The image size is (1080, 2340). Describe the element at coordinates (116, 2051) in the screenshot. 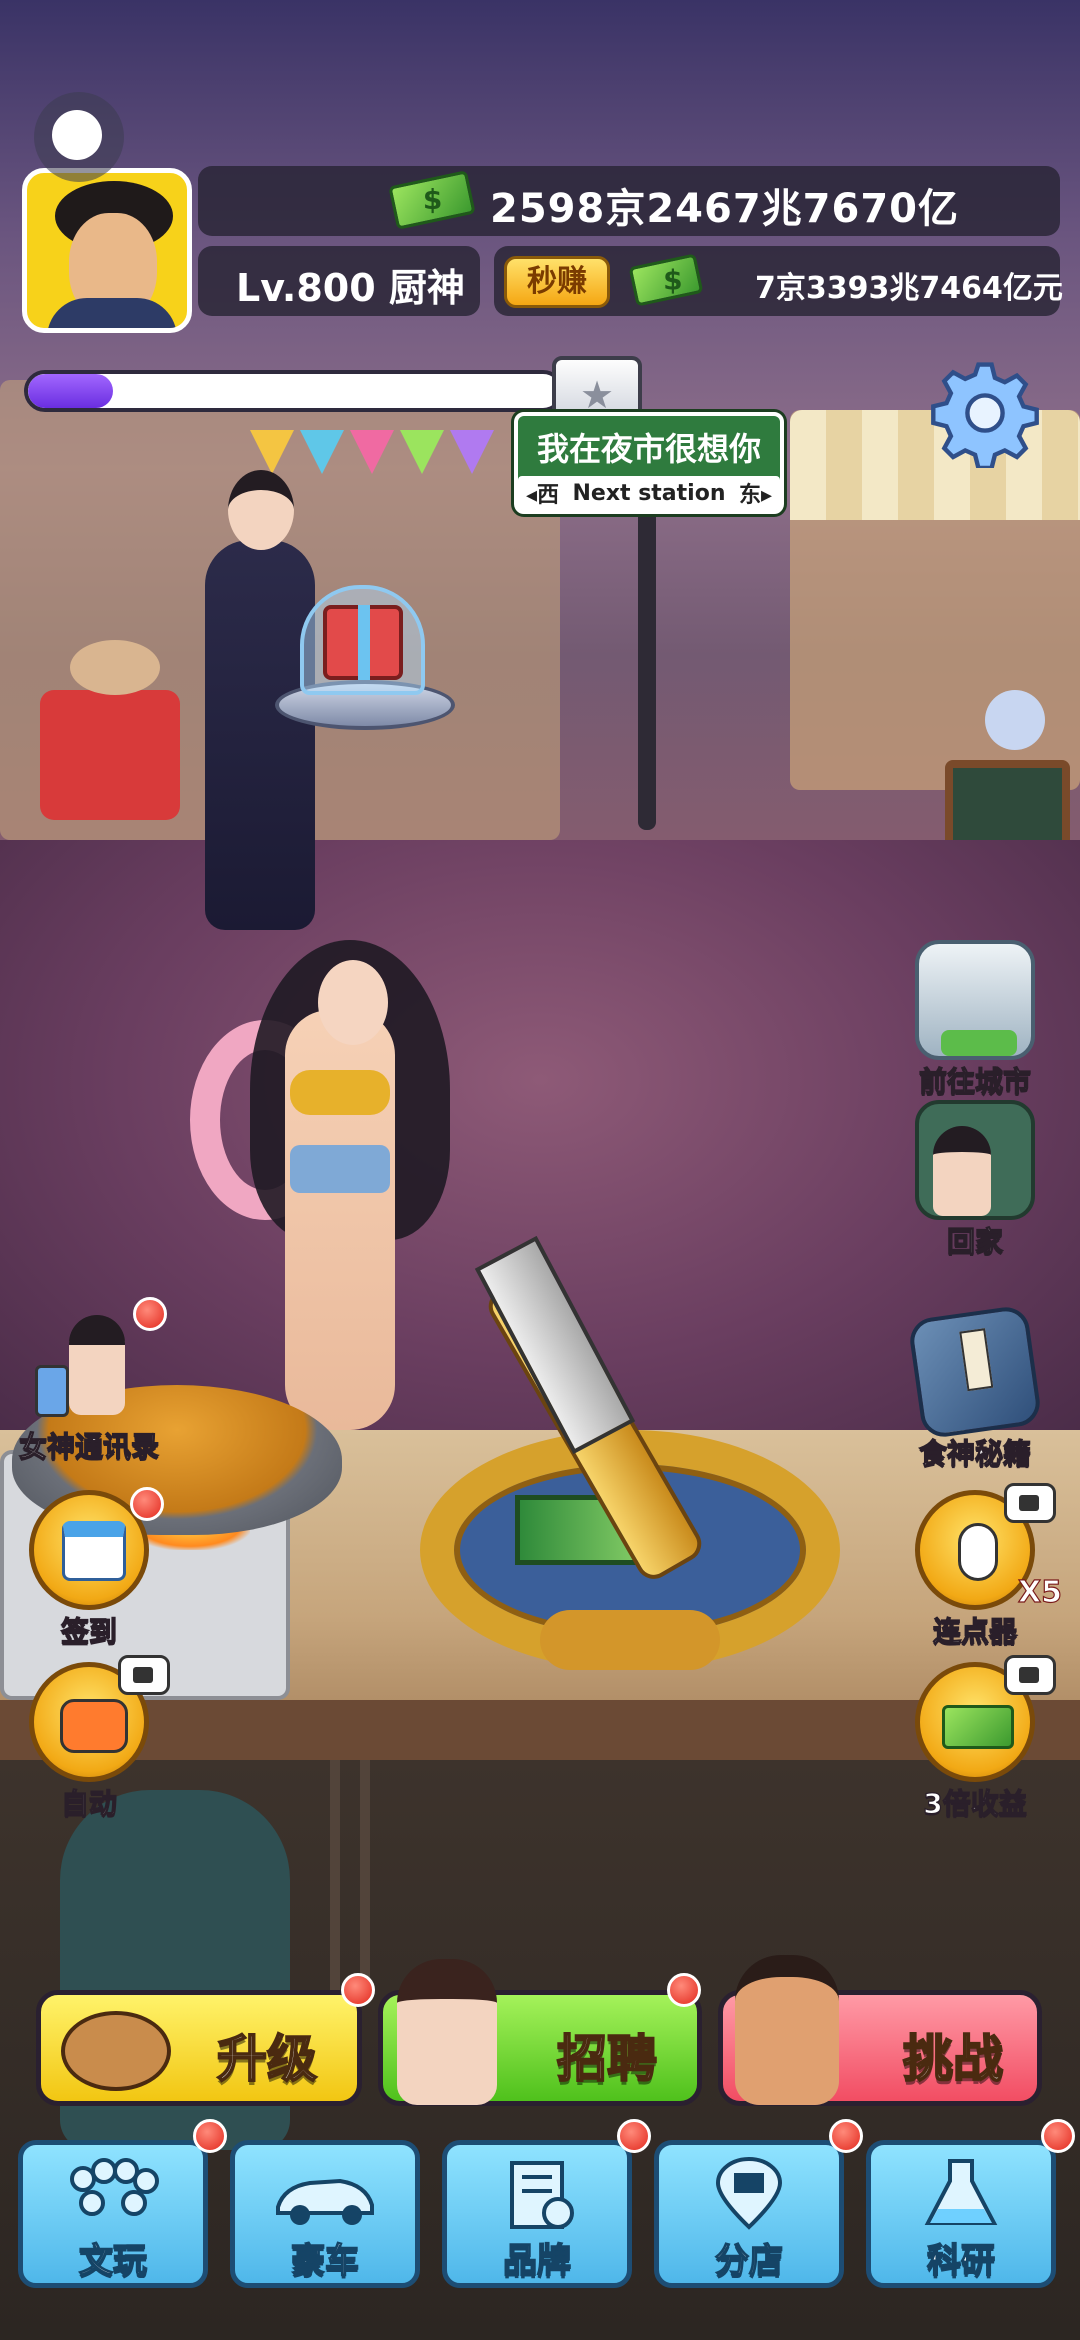

I see `cleaver-board-icon` at that location.